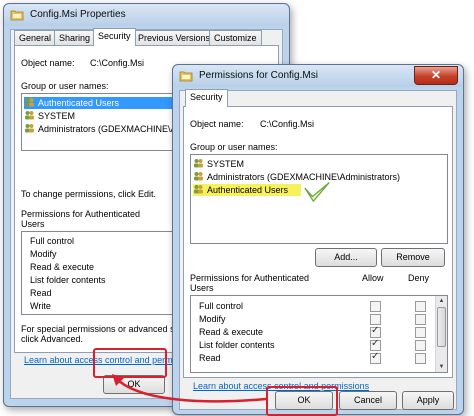 Image resolution: width=474 pixels, height=416 pixels. What do you see at coordinates (186, 76) in the screenshot?
I see `folder-permissions-icon` at bounding box center [186, 76].